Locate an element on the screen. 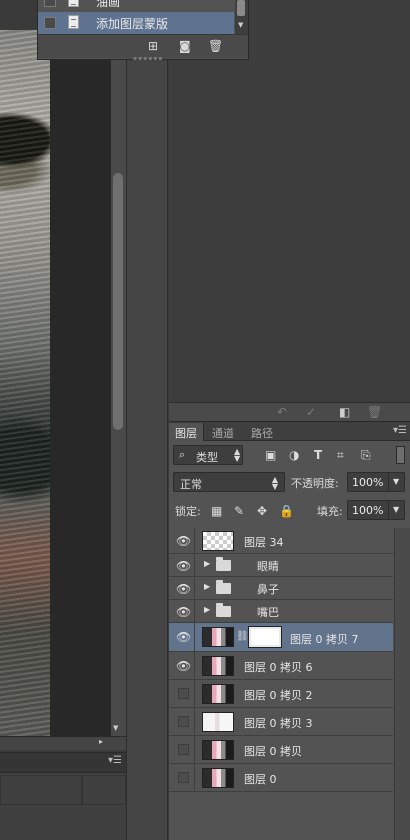  document-state-icon is located at coordinates (73, 3).